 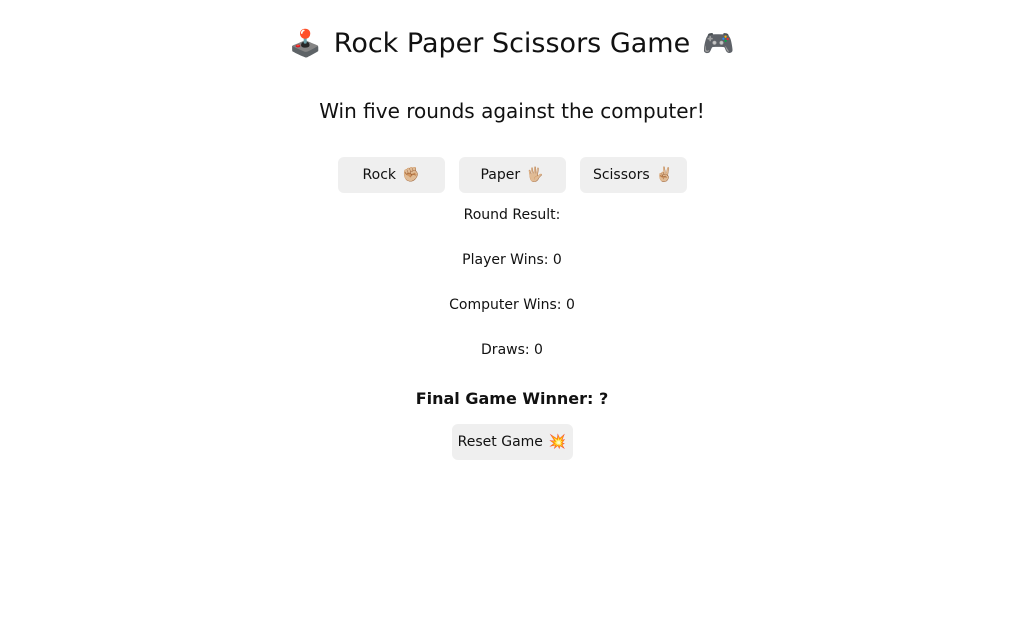 I want to click on game-controller-icon: 🎮, so click(x=718, y=44).